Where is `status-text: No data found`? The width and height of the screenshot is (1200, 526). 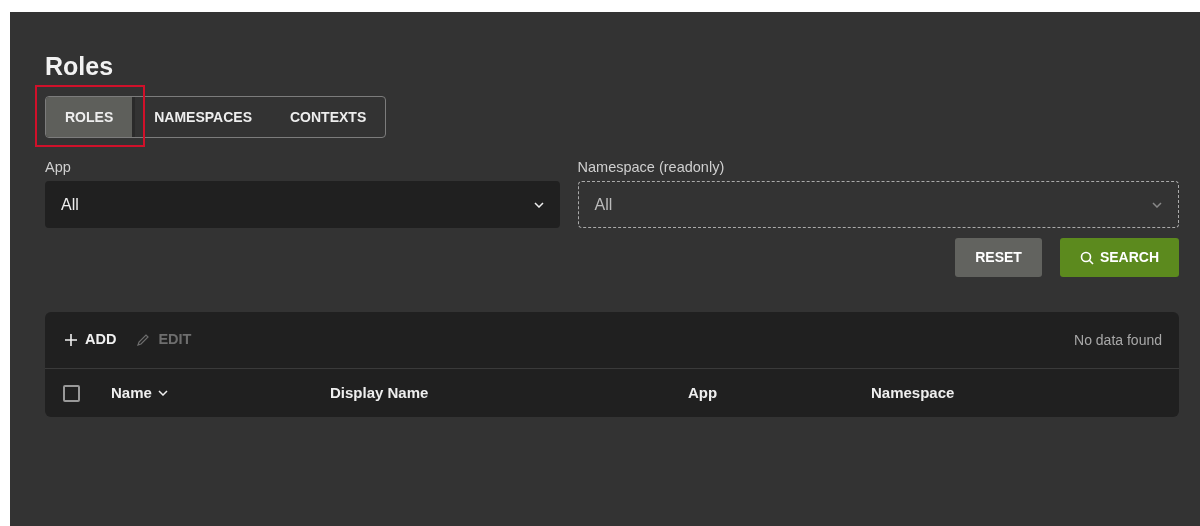 status-text: No data found is located at coordinates (1118, 340).